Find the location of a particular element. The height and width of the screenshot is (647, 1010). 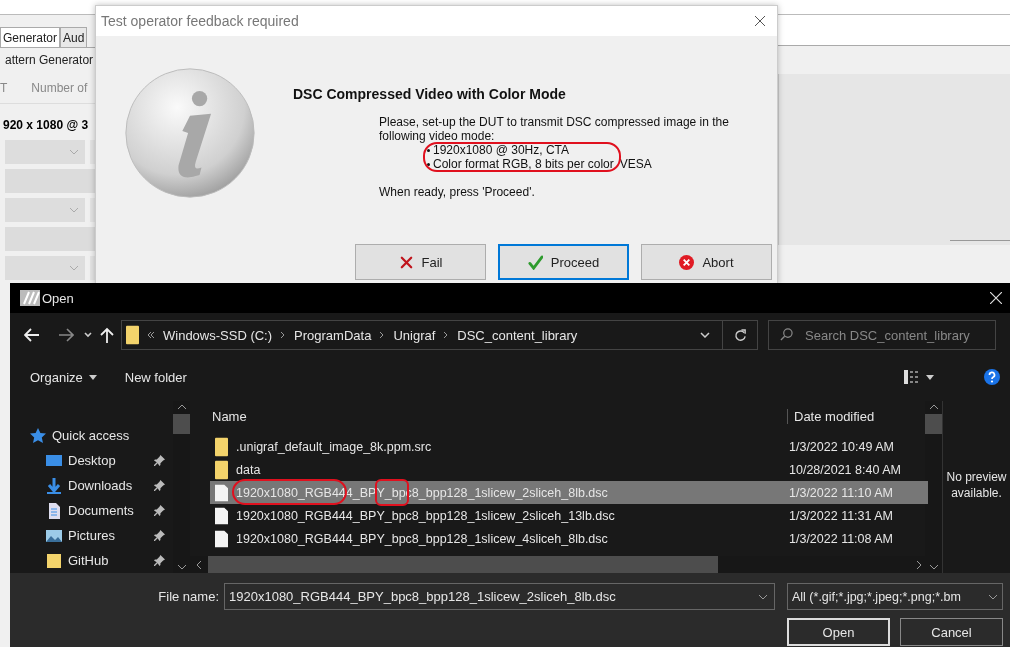

download-icon is located at coordinates (54, 485).